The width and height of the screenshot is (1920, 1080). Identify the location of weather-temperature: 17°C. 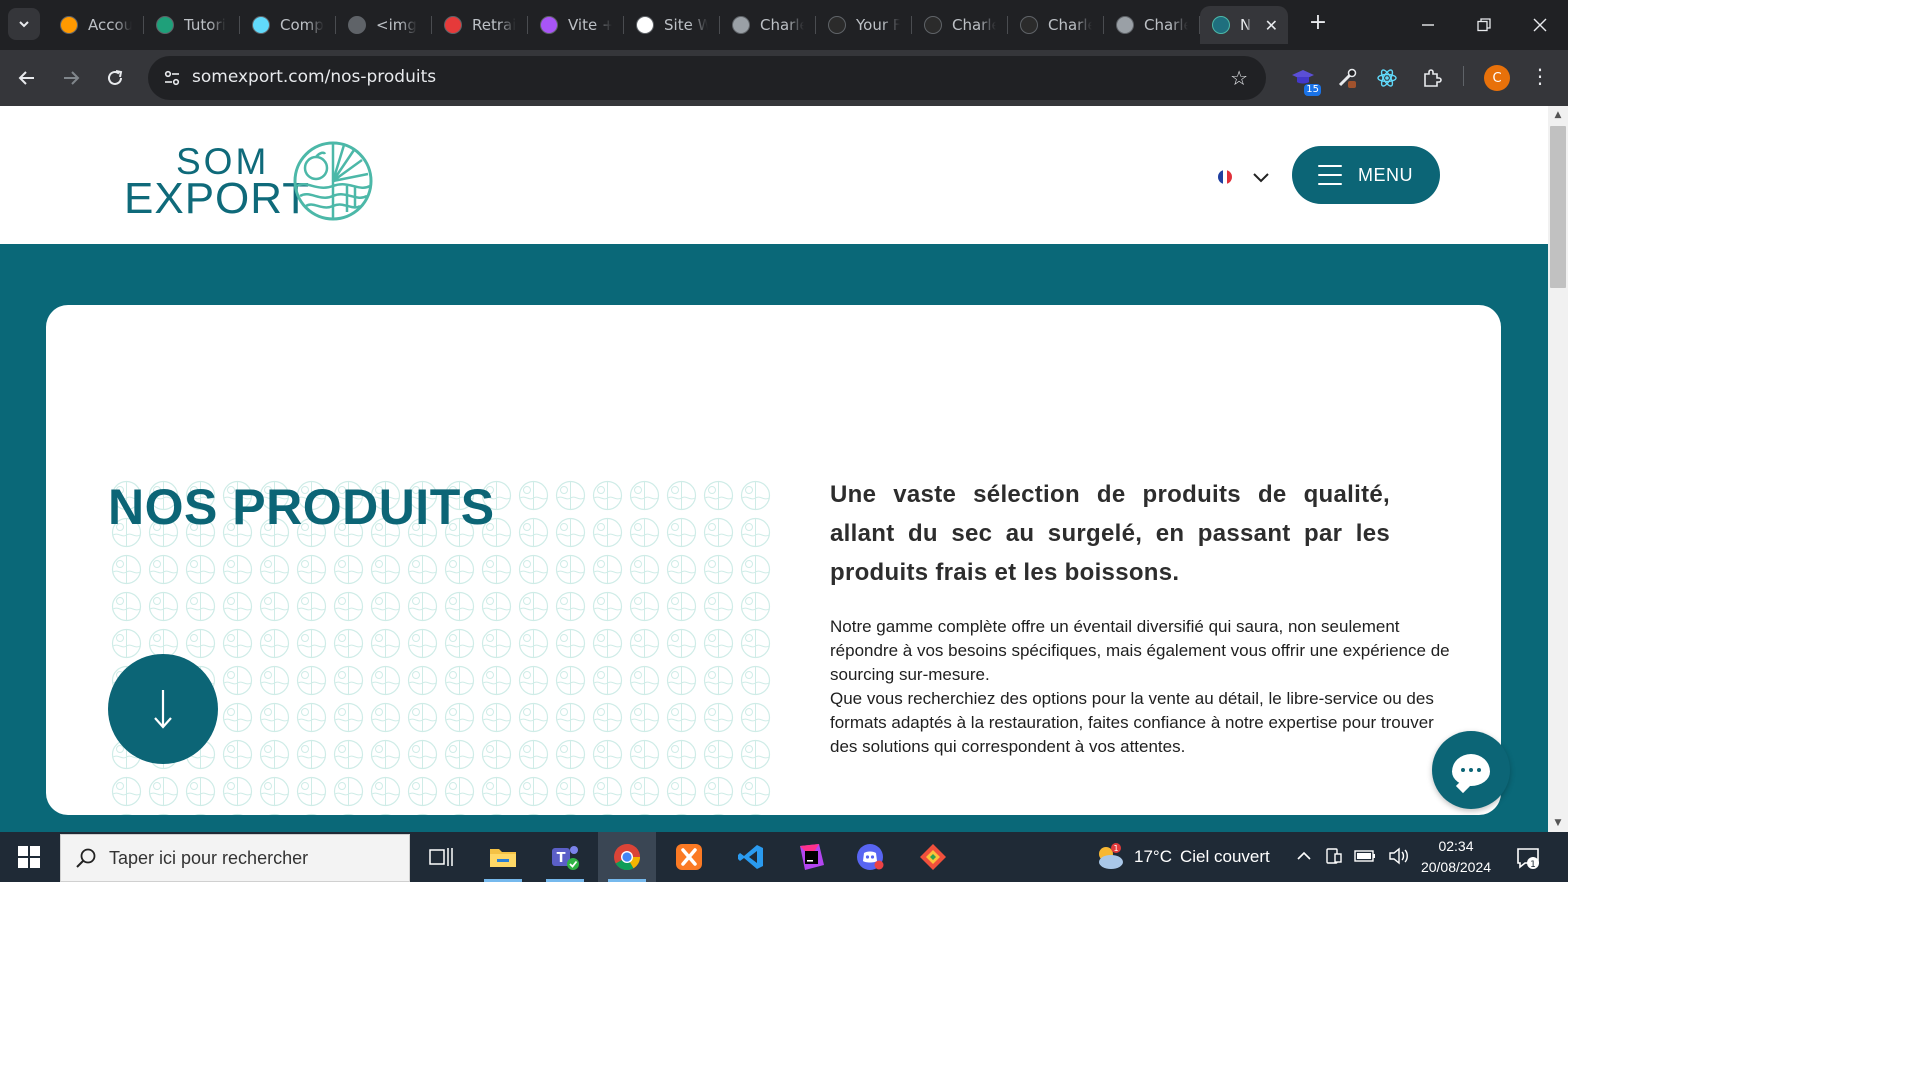
(1153, 856).